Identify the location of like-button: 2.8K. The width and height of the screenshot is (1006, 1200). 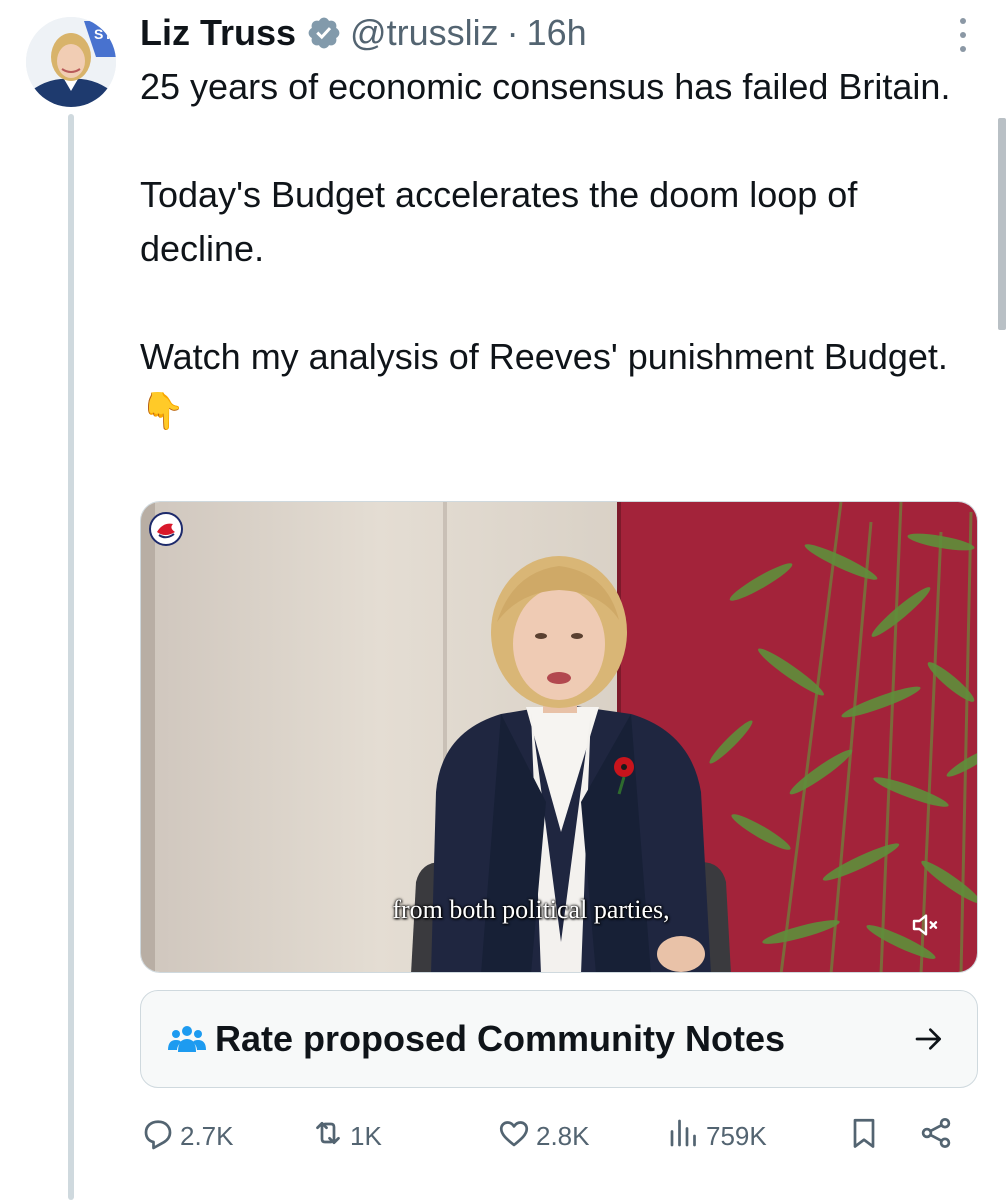
(543, 1136).